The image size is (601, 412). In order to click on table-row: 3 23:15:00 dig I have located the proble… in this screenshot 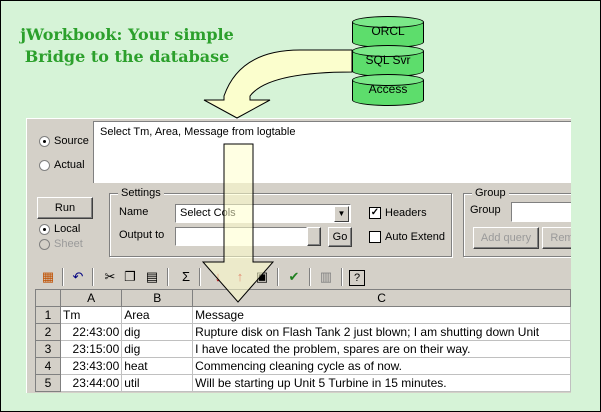, I will do `click(303, 349)`.